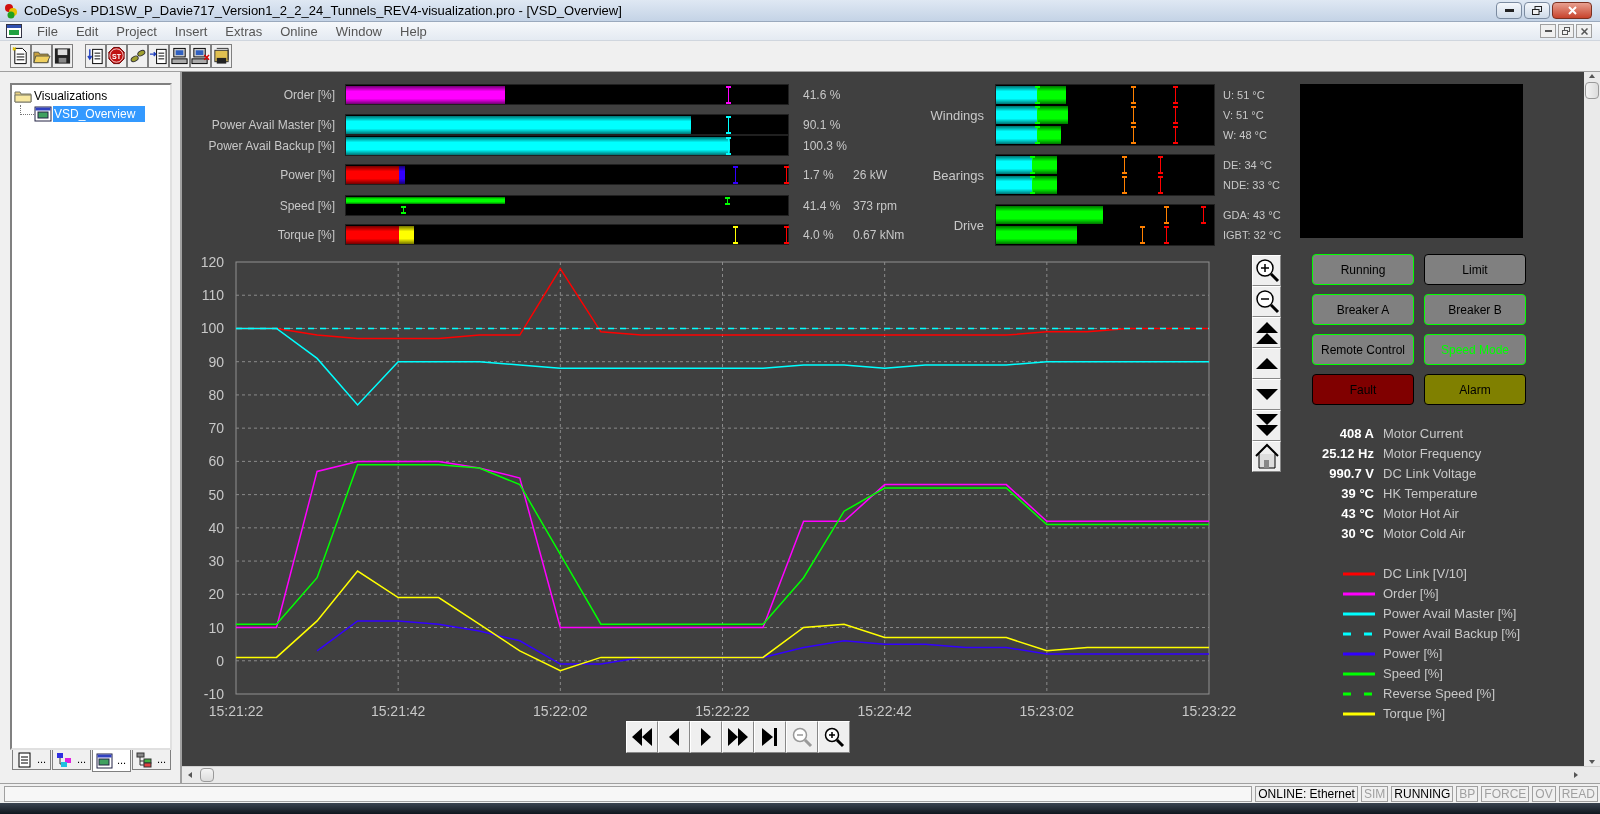  Describe the element at coordinates (560, 711) in the screenshot. I see `x-tick-label: 15:22:02` at that location.